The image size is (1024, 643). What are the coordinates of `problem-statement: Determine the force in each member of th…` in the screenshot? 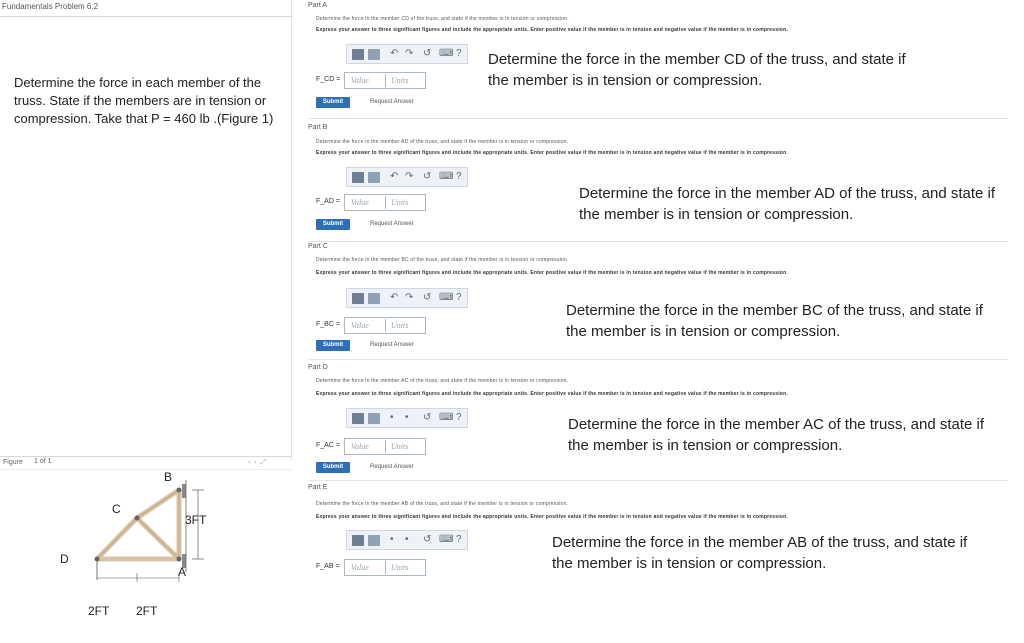 It's located at (144, 100).